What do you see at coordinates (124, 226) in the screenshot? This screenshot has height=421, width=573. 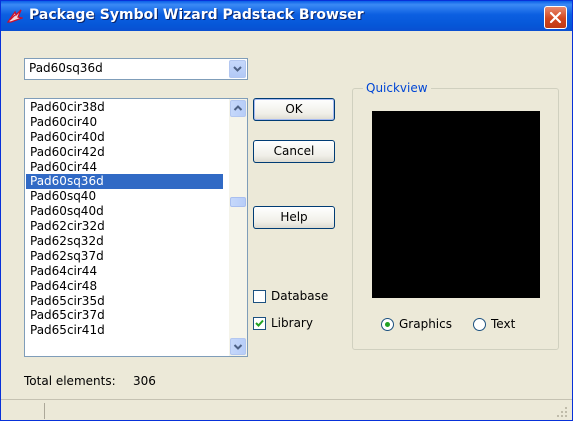 I see `list-item: Pad62cir32d` at bounding box center [124, 226].